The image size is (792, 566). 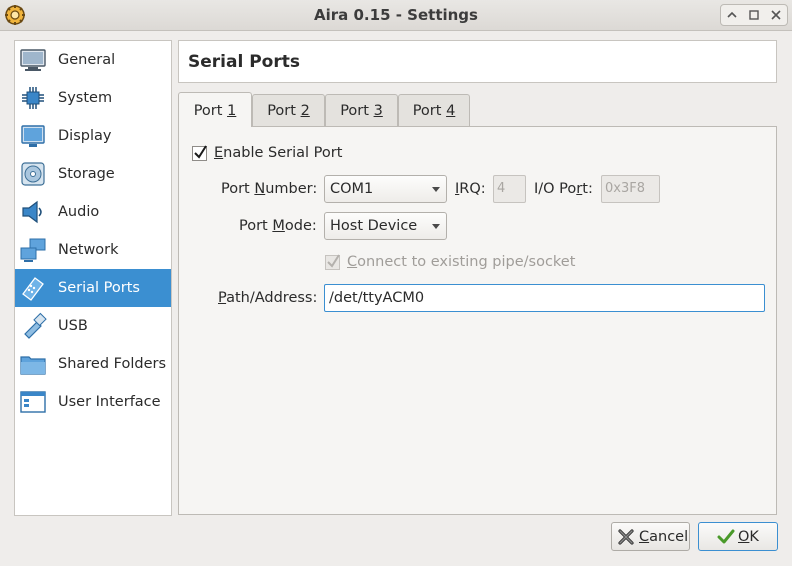 I want to click on sidebar-item-label: Network, so click(x=88, y=250).